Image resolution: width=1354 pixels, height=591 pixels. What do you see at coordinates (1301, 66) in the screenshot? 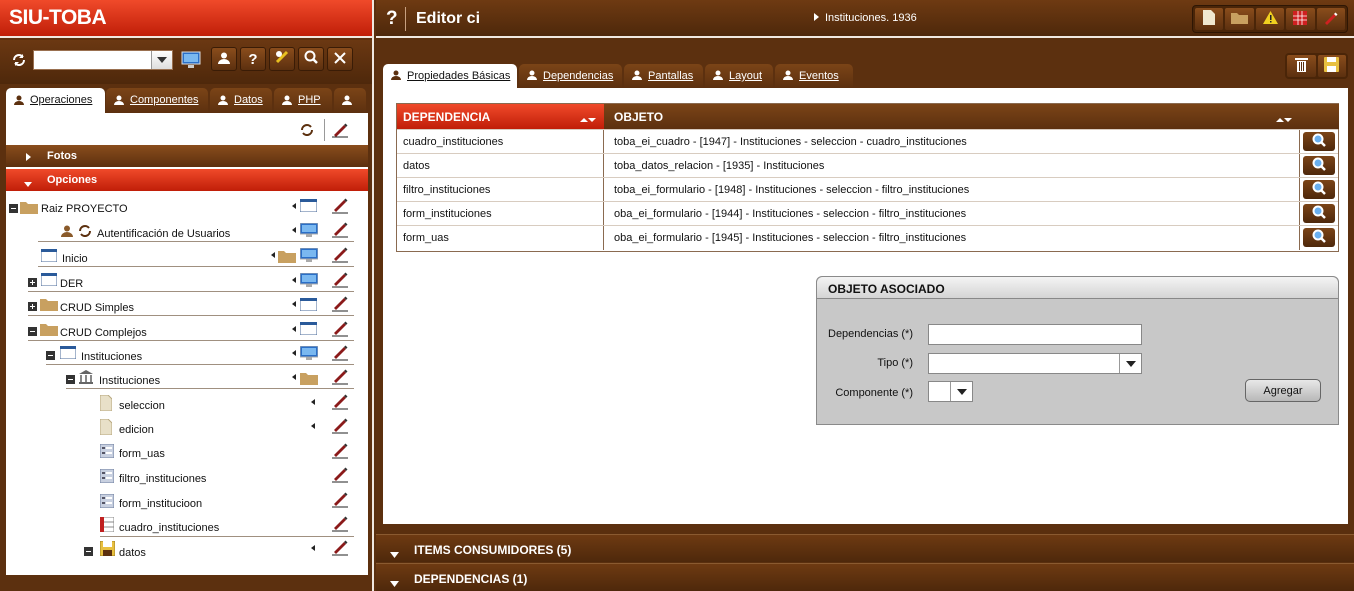
I see `delete-button` at bounding box center [1301, 66].